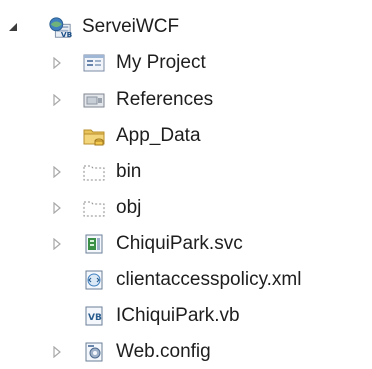 The width and height of the screenshot is (372, 369). Describe the element at coordinates (178, 315) in the screenshot. I see `tree-node-label: IChiquiPark.vb` at that location.